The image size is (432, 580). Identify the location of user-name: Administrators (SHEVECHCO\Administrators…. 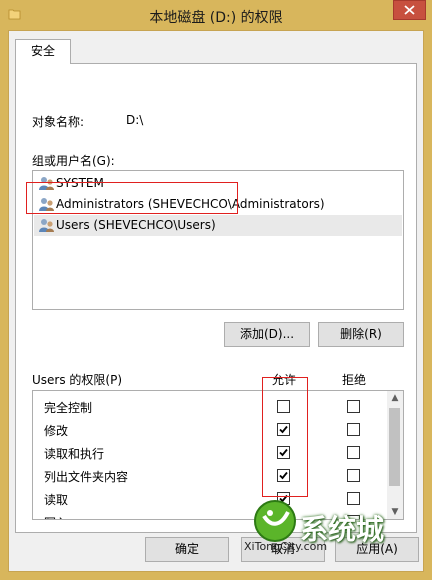
(190, 204).